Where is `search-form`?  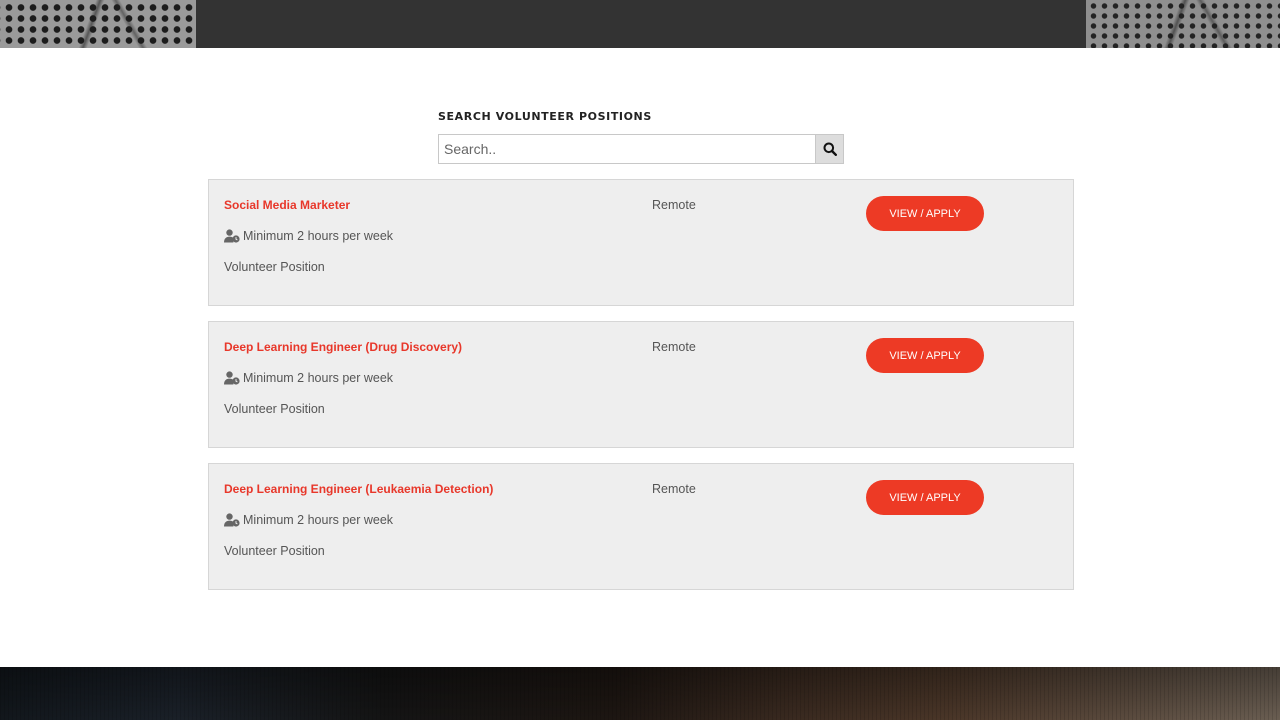
search-form is located at coordinates (641, 149).